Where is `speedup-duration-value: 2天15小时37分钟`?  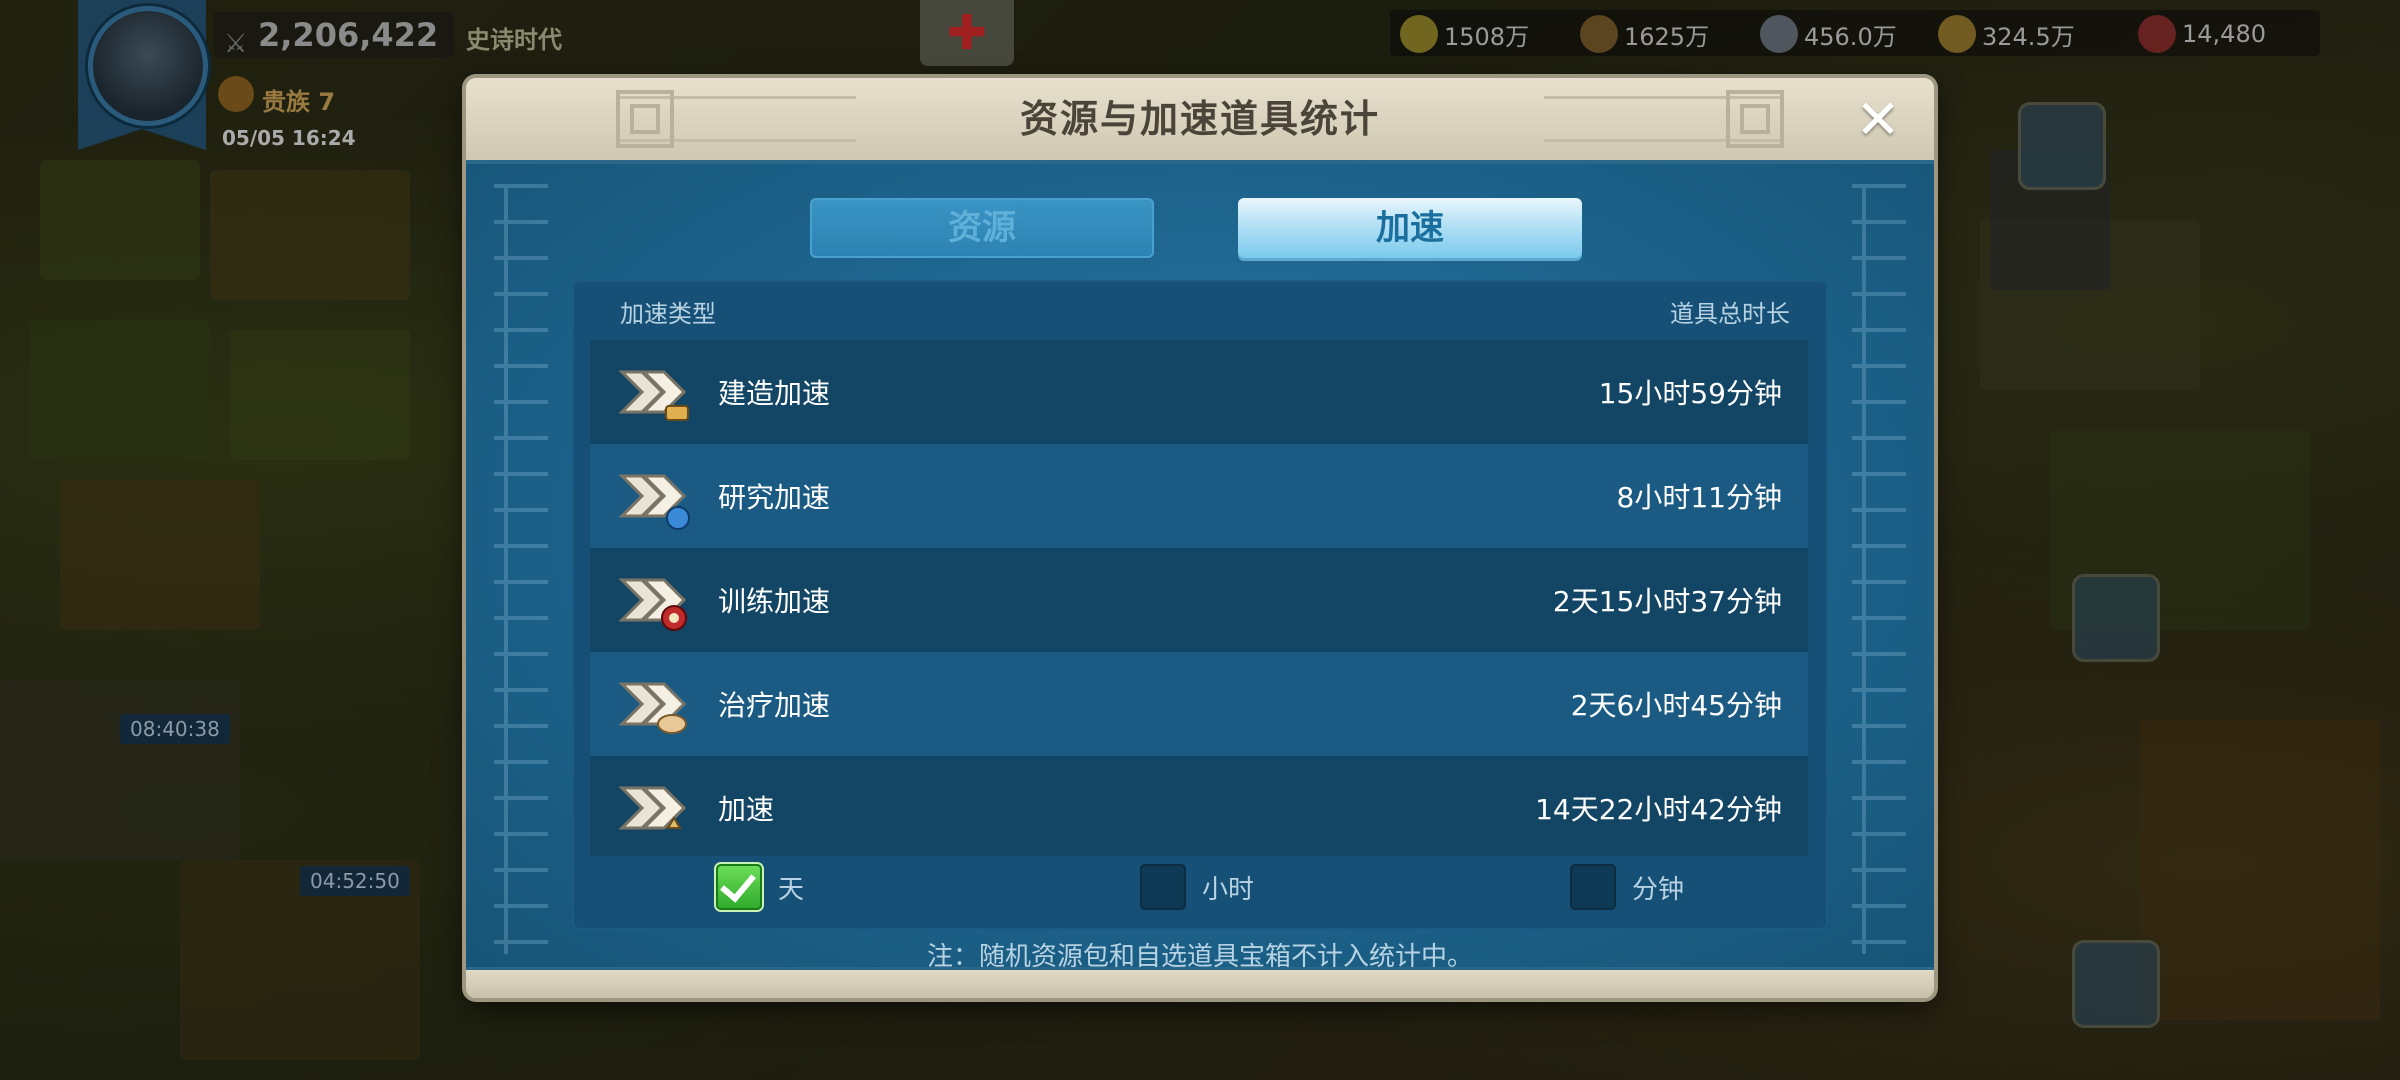
speedup-duration-value: 2天15小时37分钟 is located at coordinates (1667, 601).